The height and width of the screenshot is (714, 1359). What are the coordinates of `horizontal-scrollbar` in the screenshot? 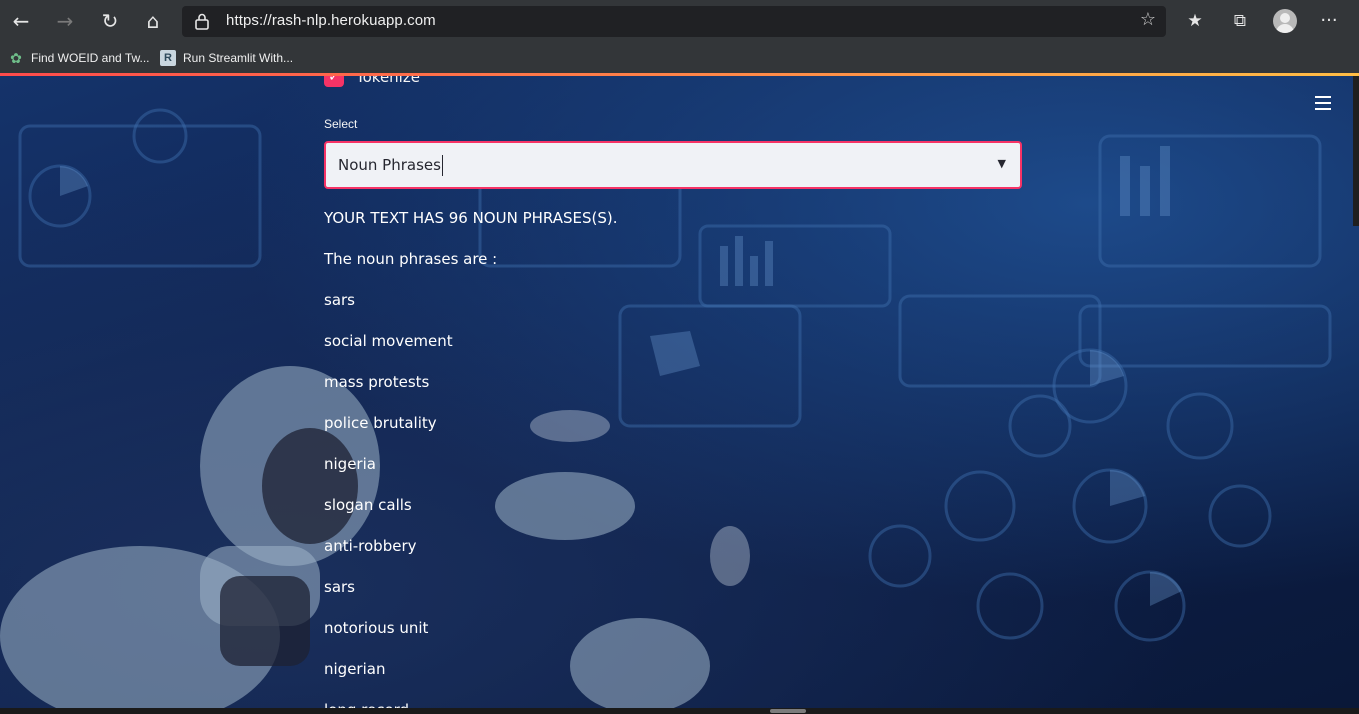 It's located at (679, 711).